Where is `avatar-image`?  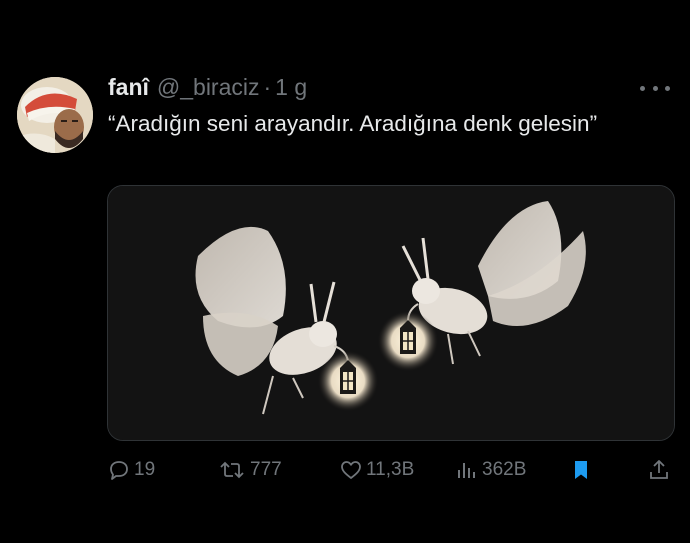 avatar-image is located at coordinates (55, 115).